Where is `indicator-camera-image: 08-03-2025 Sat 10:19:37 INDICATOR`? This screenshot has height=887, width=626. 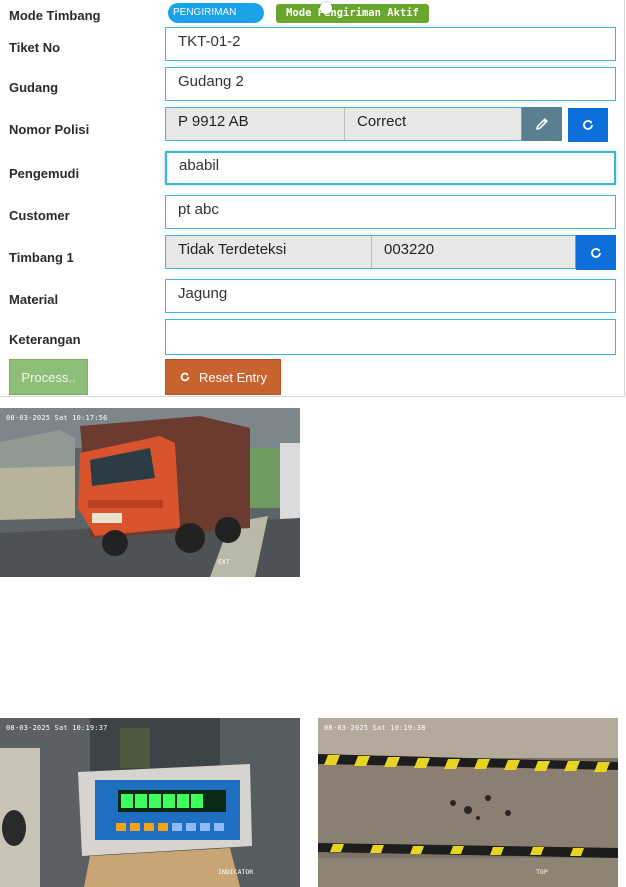 indicator-camera-image: 08-03-2025 Sat 10:19:37 INDICATOR is located at coordinates (150, 802).